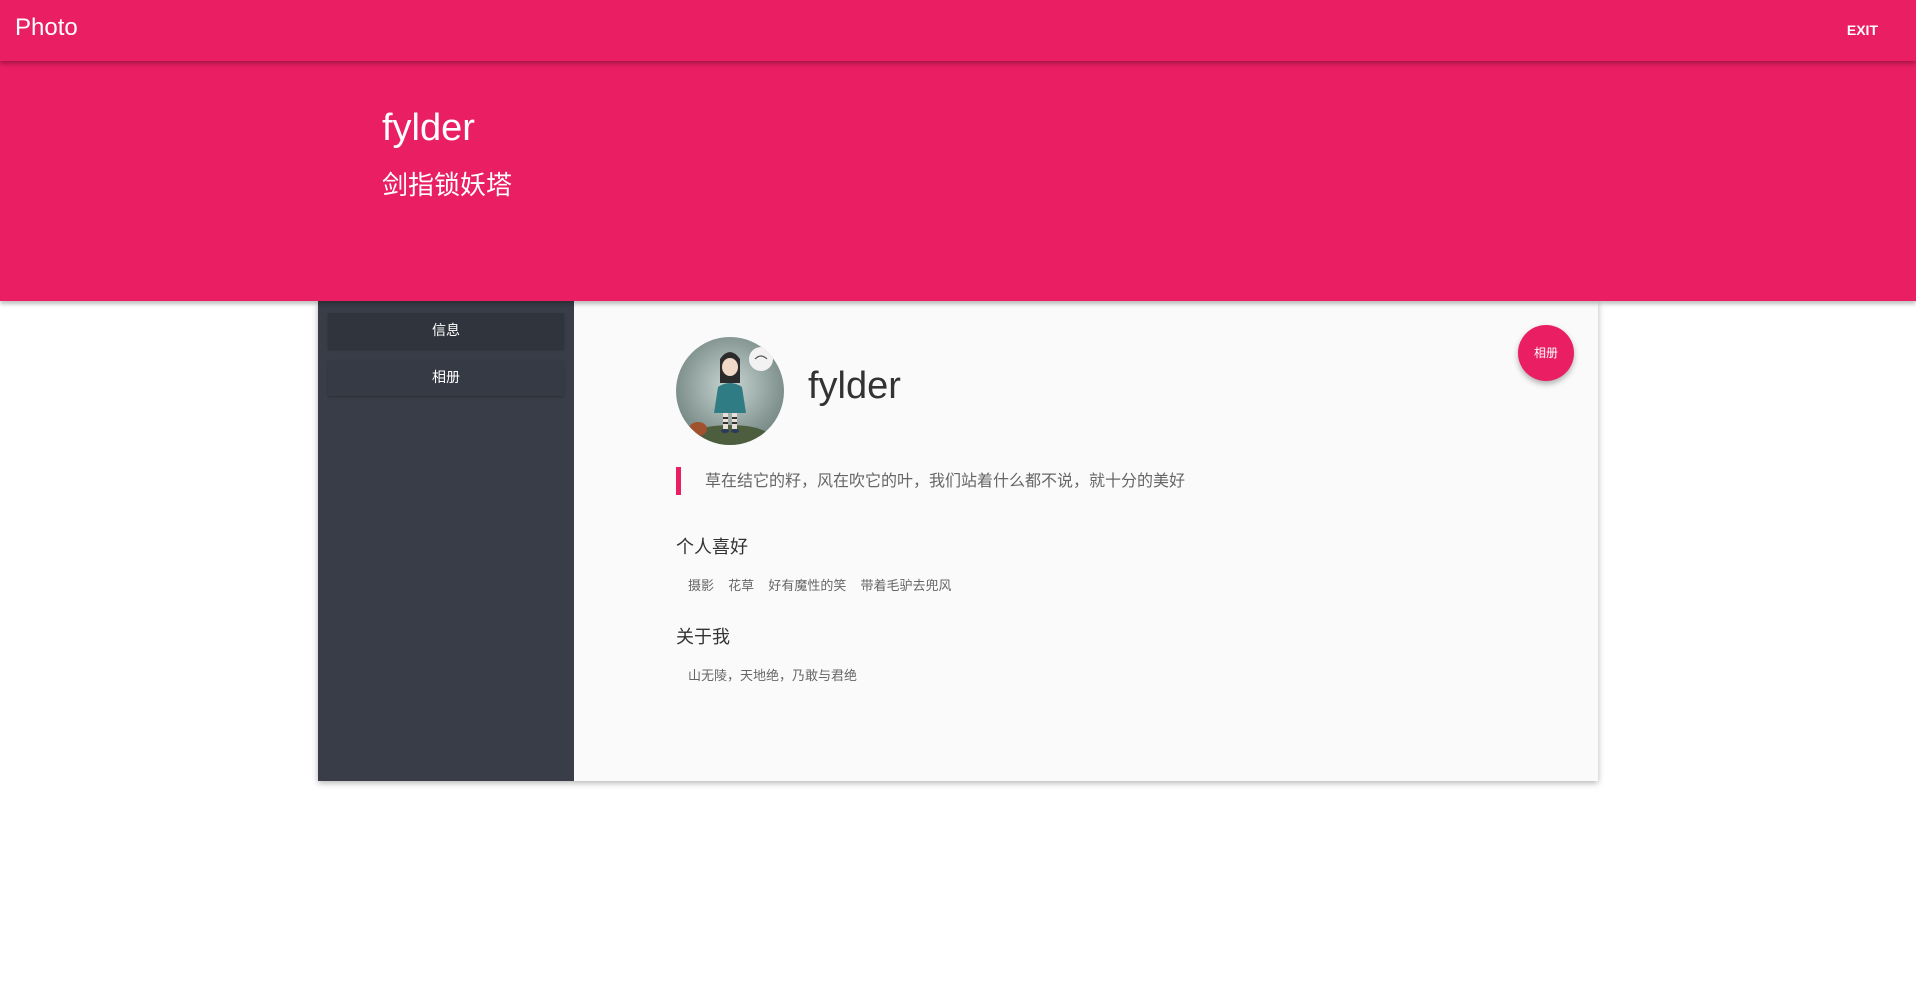  What do you see at coordinates (930, 481) in the screenshot?
I see `profile-quote: 草在结它的籽，风在吹它的叶，我们站着什么都不说，就十分的美好` at bounding box center [930, 481].